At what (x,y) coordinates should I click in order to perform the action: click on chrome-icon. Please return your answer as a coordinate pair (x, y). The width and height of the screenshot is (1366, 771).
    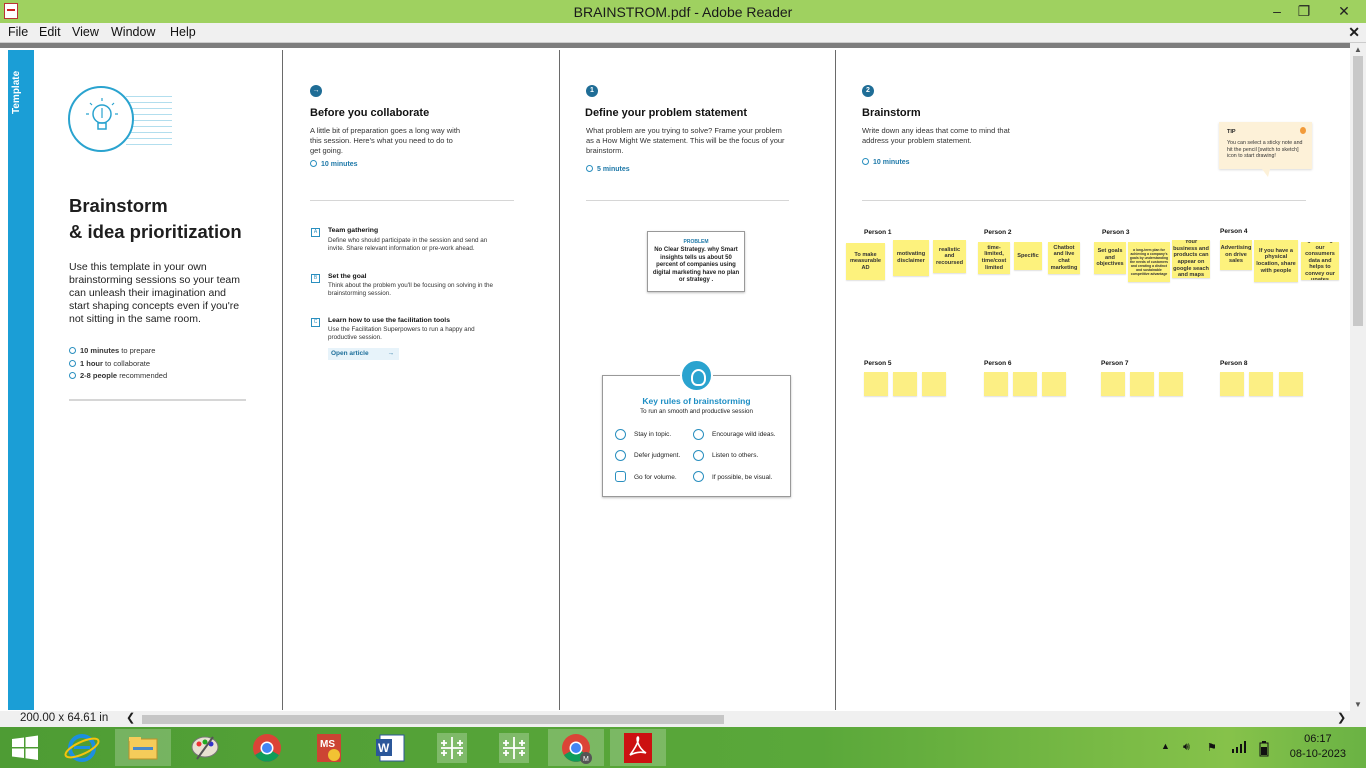
    Looking at the image, I should click on (267, 747).